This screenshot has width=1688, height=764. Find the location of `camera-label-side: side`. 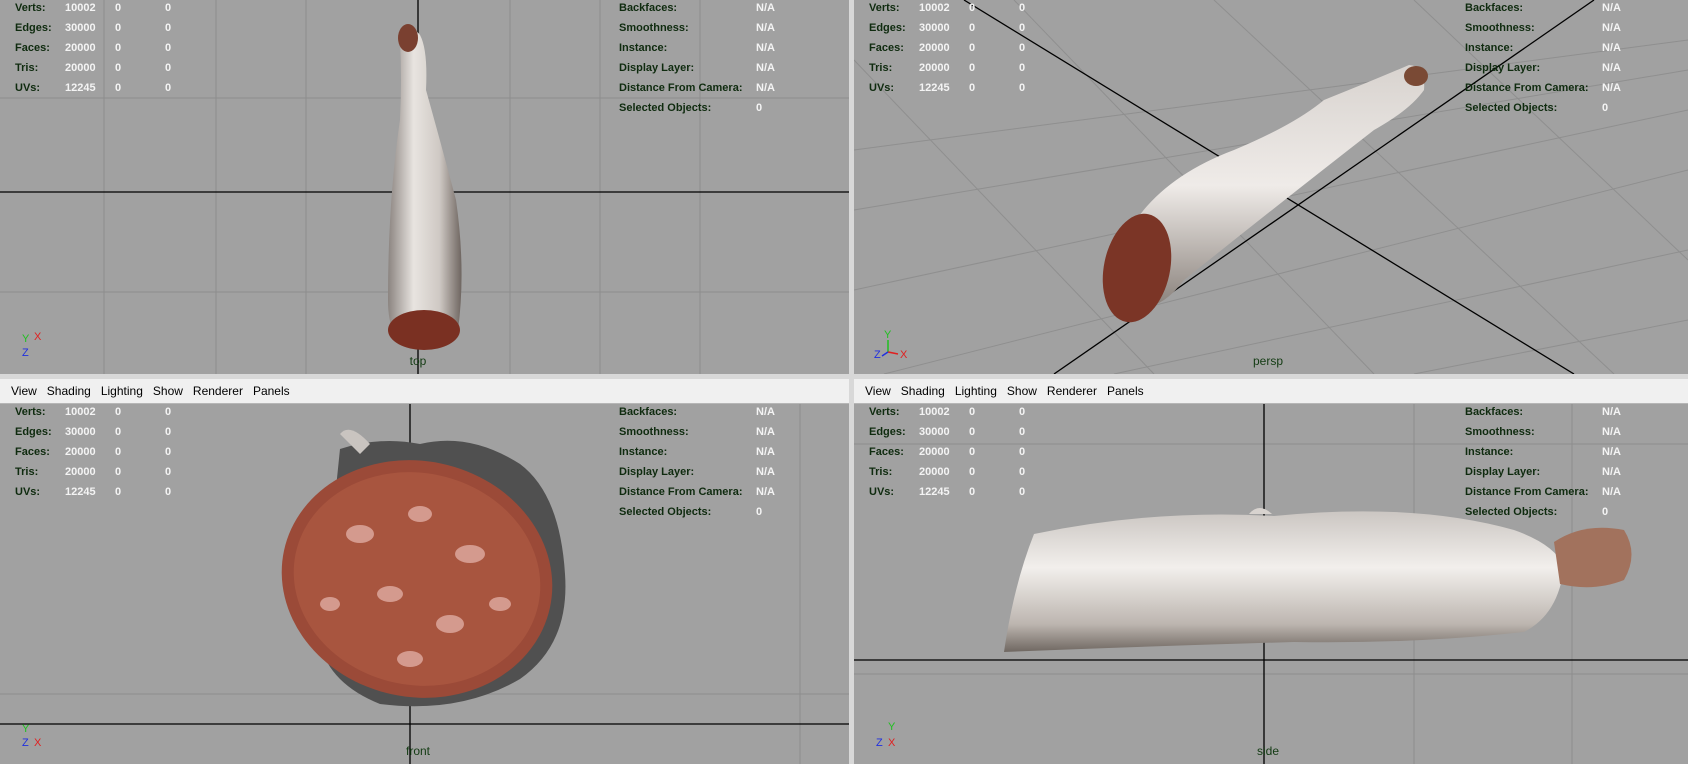

camera-label-side: side is located at coordinates (1268, 751).